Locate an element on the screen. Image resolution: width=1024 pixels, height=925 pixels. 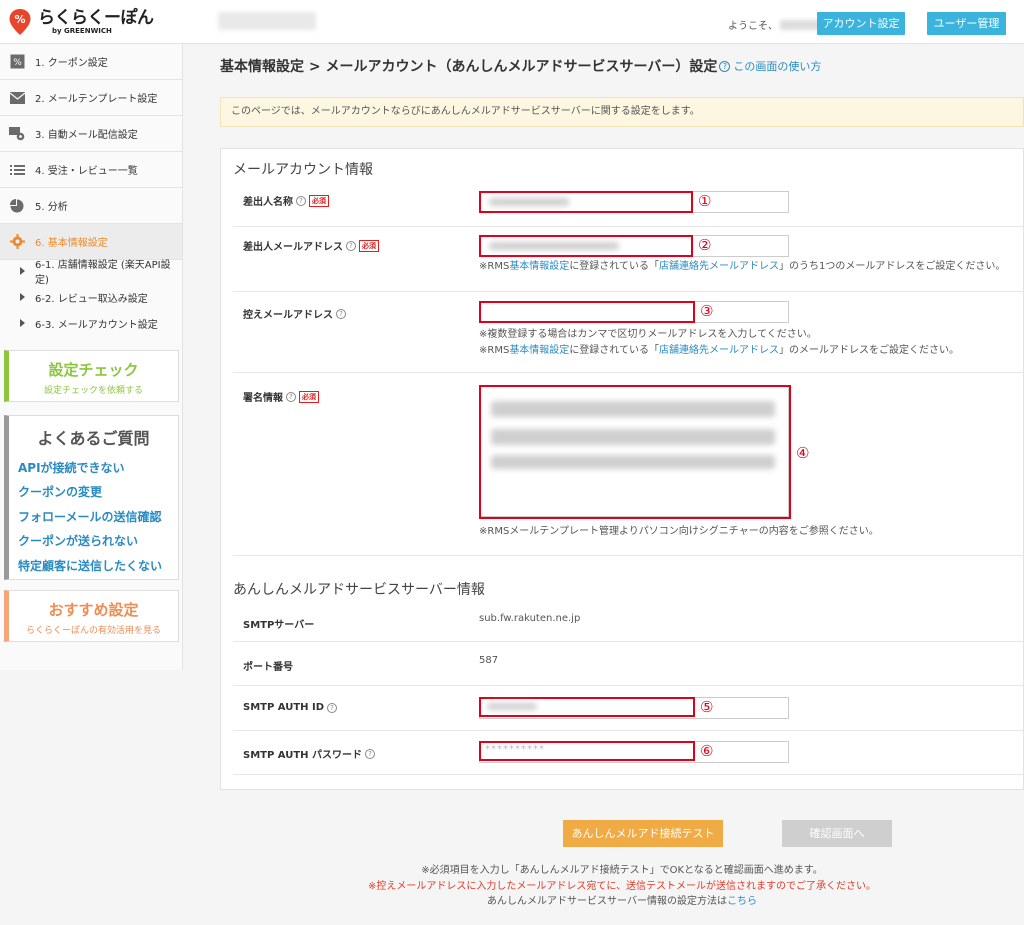
smtp-server-value: sub.fw.rakuten.ne.jp is located at coordinates (530, 618).